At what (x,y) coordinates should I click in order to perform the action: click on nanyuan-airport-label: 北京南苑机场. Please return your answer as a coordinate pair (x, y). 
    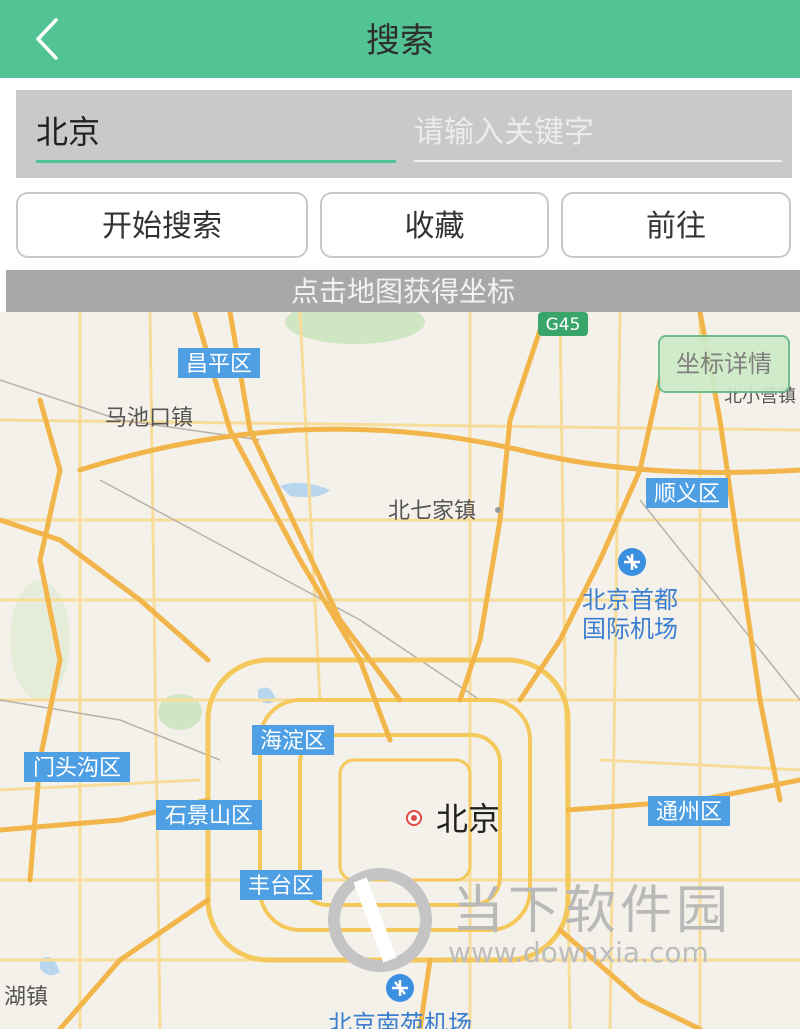
    Looking at the image, I should click on (400, 1019).